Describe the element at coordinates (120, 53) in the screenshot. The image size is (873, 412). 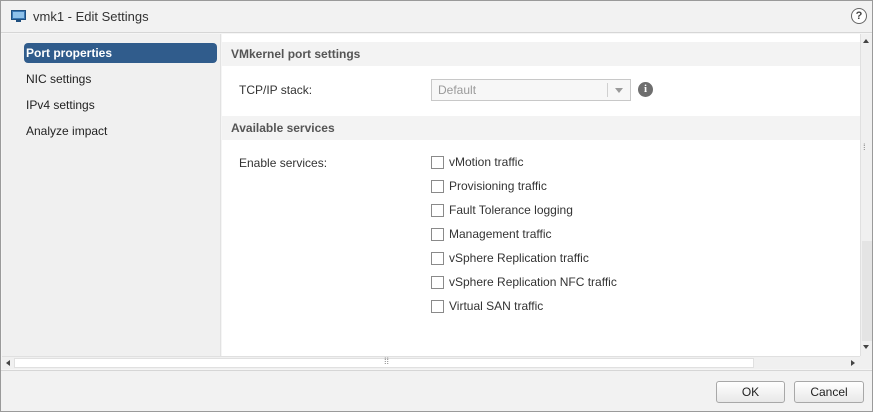
I see `nav-item-port-properties: Port properties` at that location.